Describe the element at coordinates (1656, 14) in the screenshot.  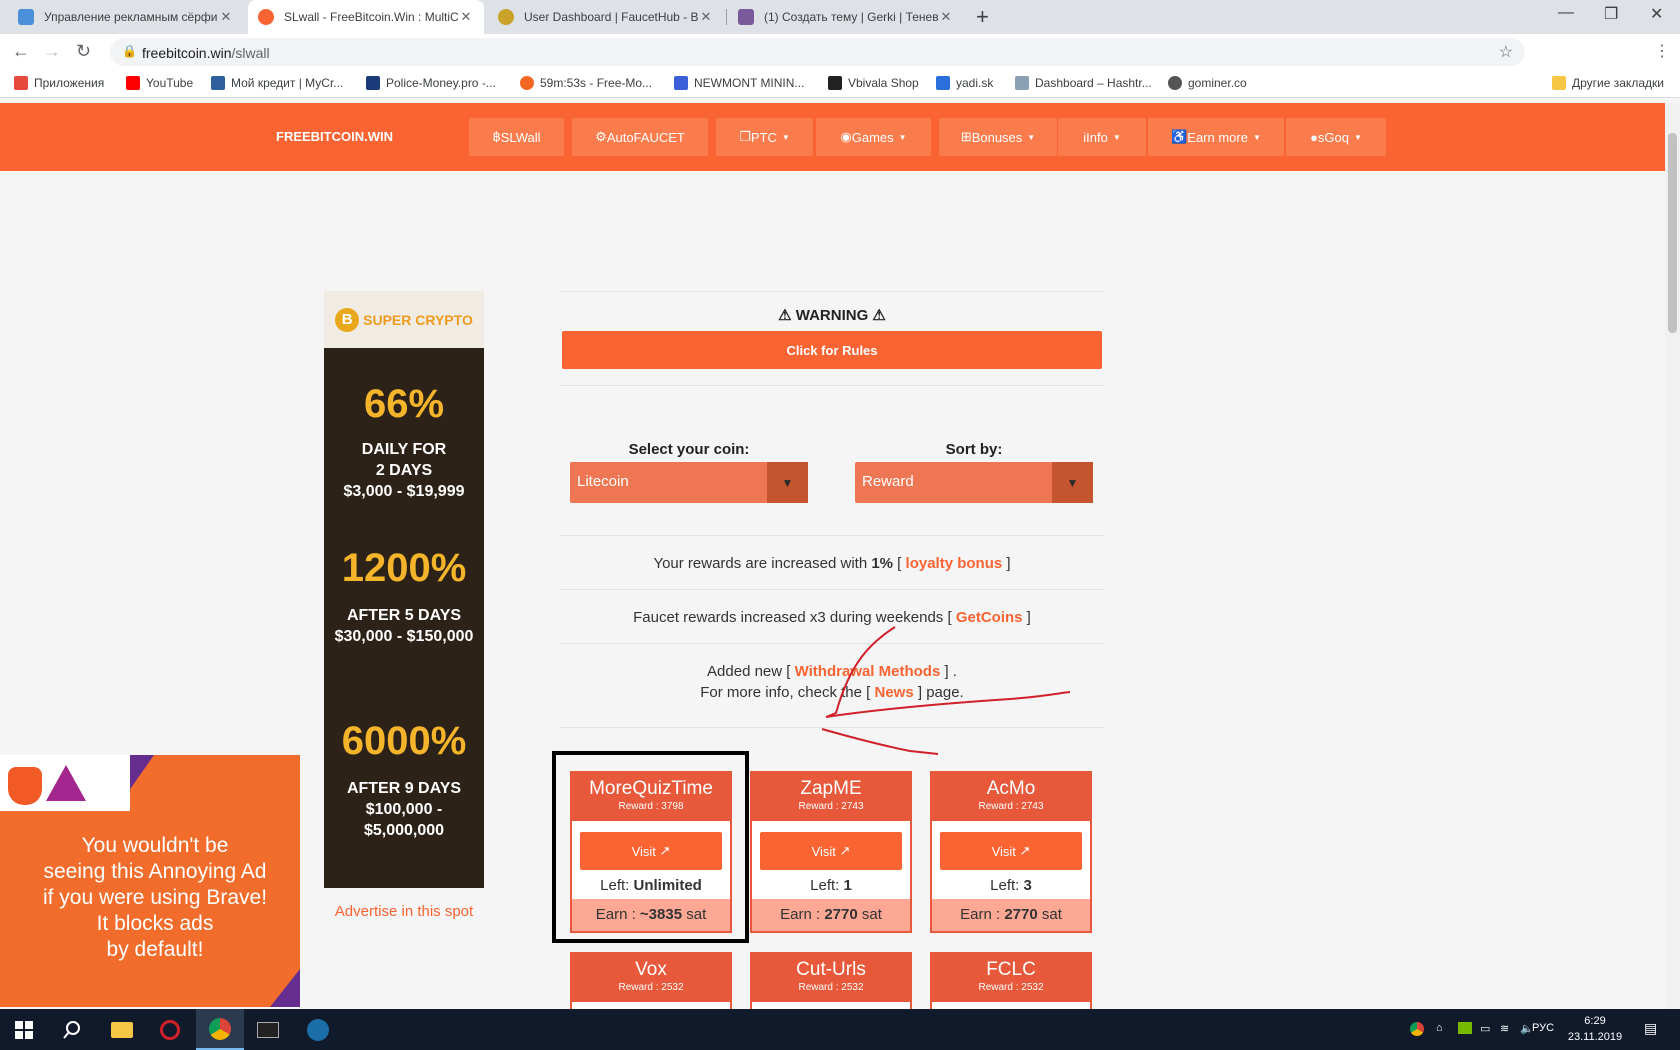
I see `window-close-icon: ✕` at that location.